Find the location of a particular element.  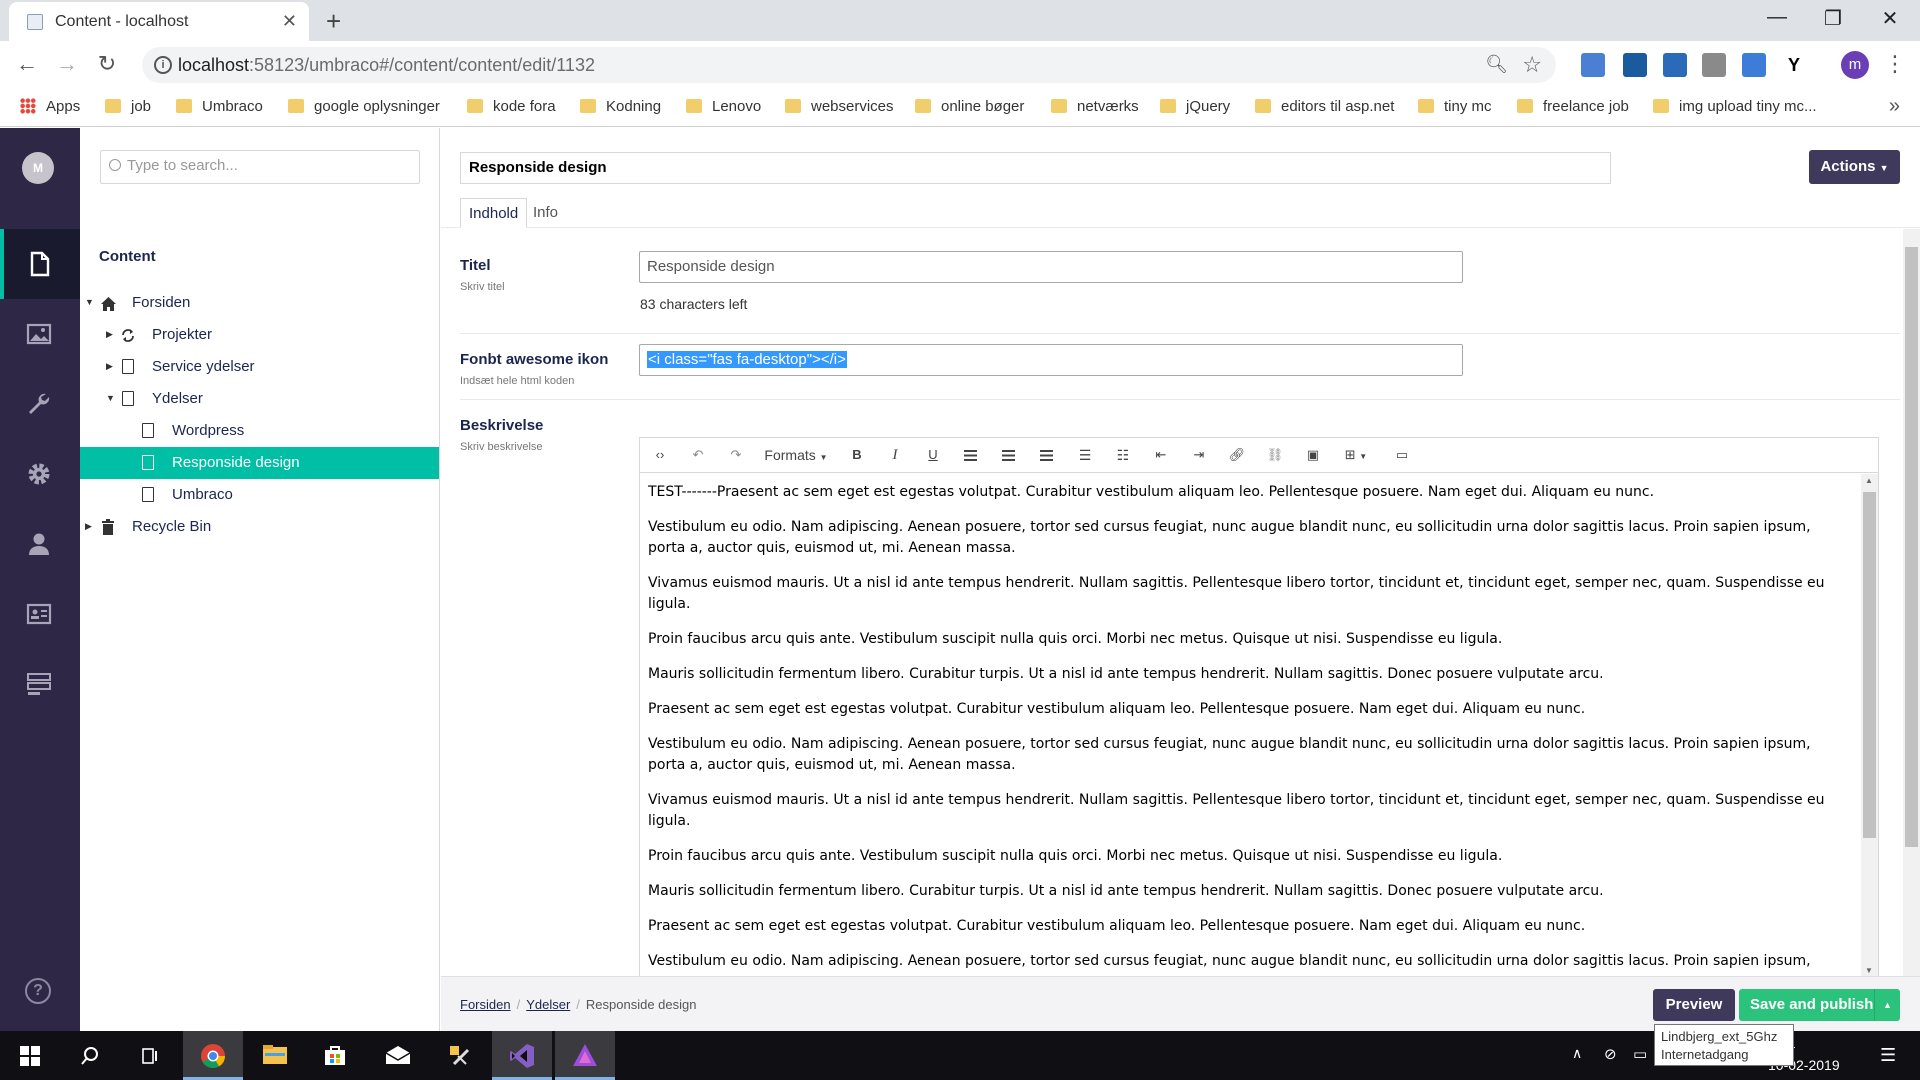

section-users is located at coordinates (40, 544).